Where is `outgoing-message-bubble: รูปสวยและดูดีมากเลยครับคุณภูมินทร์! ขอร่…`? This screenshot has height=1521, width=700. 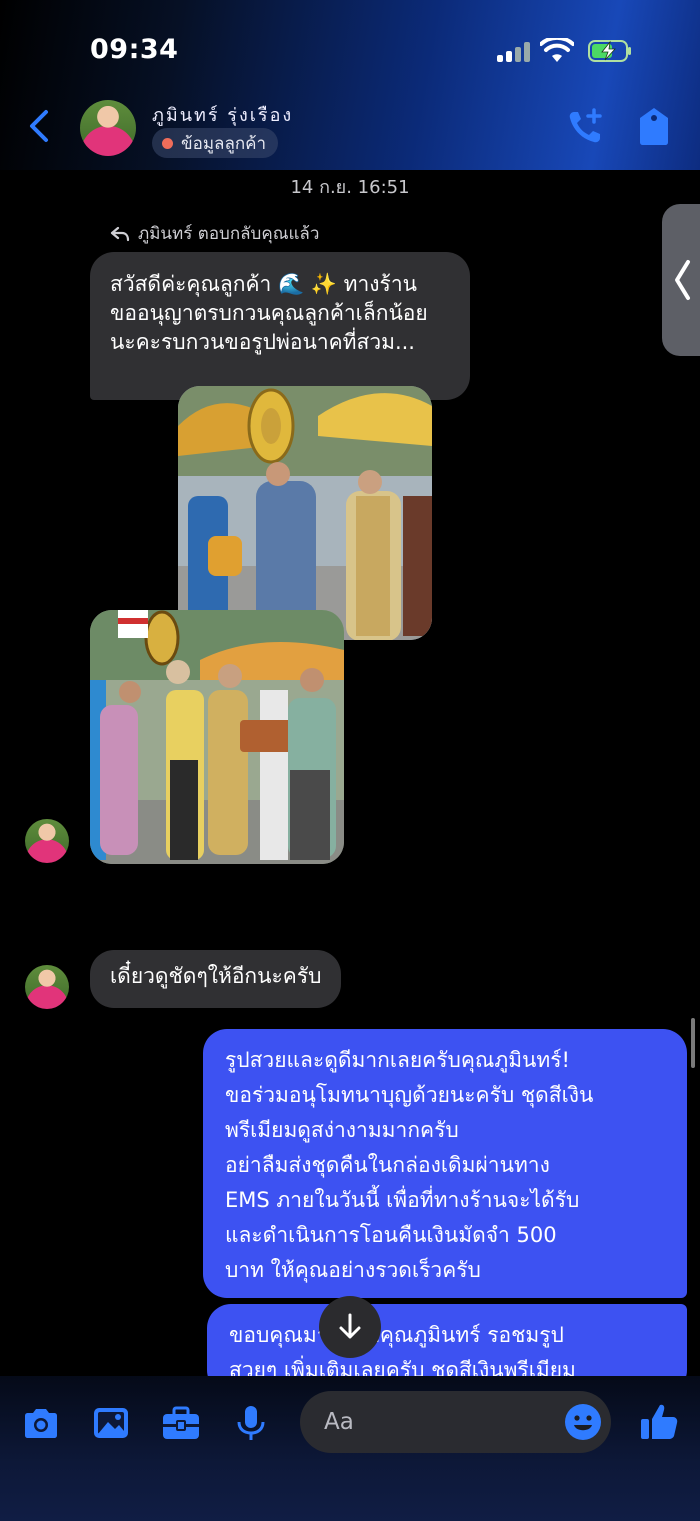 outgoing-message-bubble: รูปสวยและดูดีมากเลยครับคุณภูมินทร์! ขอร่… is located at coordinates (445, 1163).